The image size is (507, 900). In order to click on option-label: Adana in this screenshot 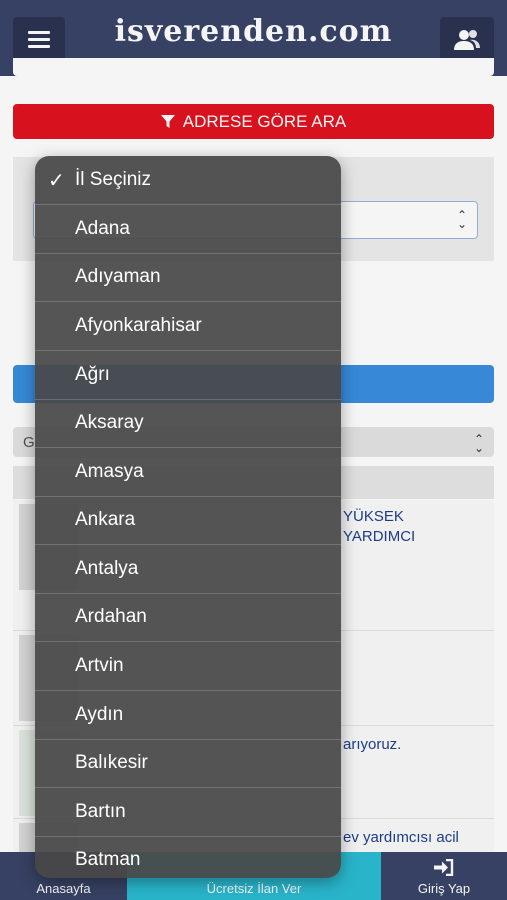, I will do `click(102, 228)`.